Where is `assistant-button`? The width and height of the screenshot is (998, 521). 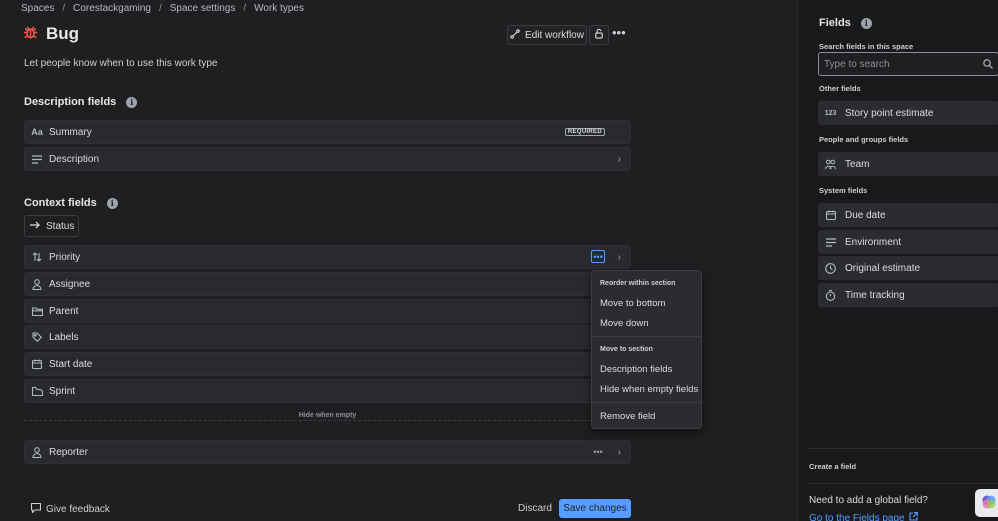 assistant-button is located at coordinates (986, 503).